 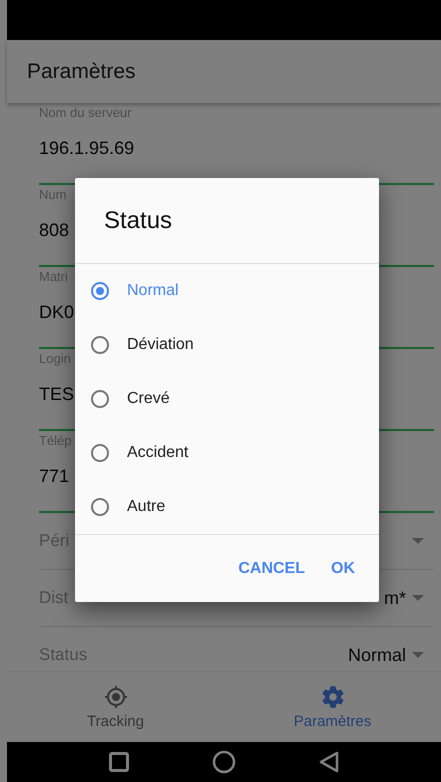 I want to click on radio-option: Autre, so click(x=227, y=507).